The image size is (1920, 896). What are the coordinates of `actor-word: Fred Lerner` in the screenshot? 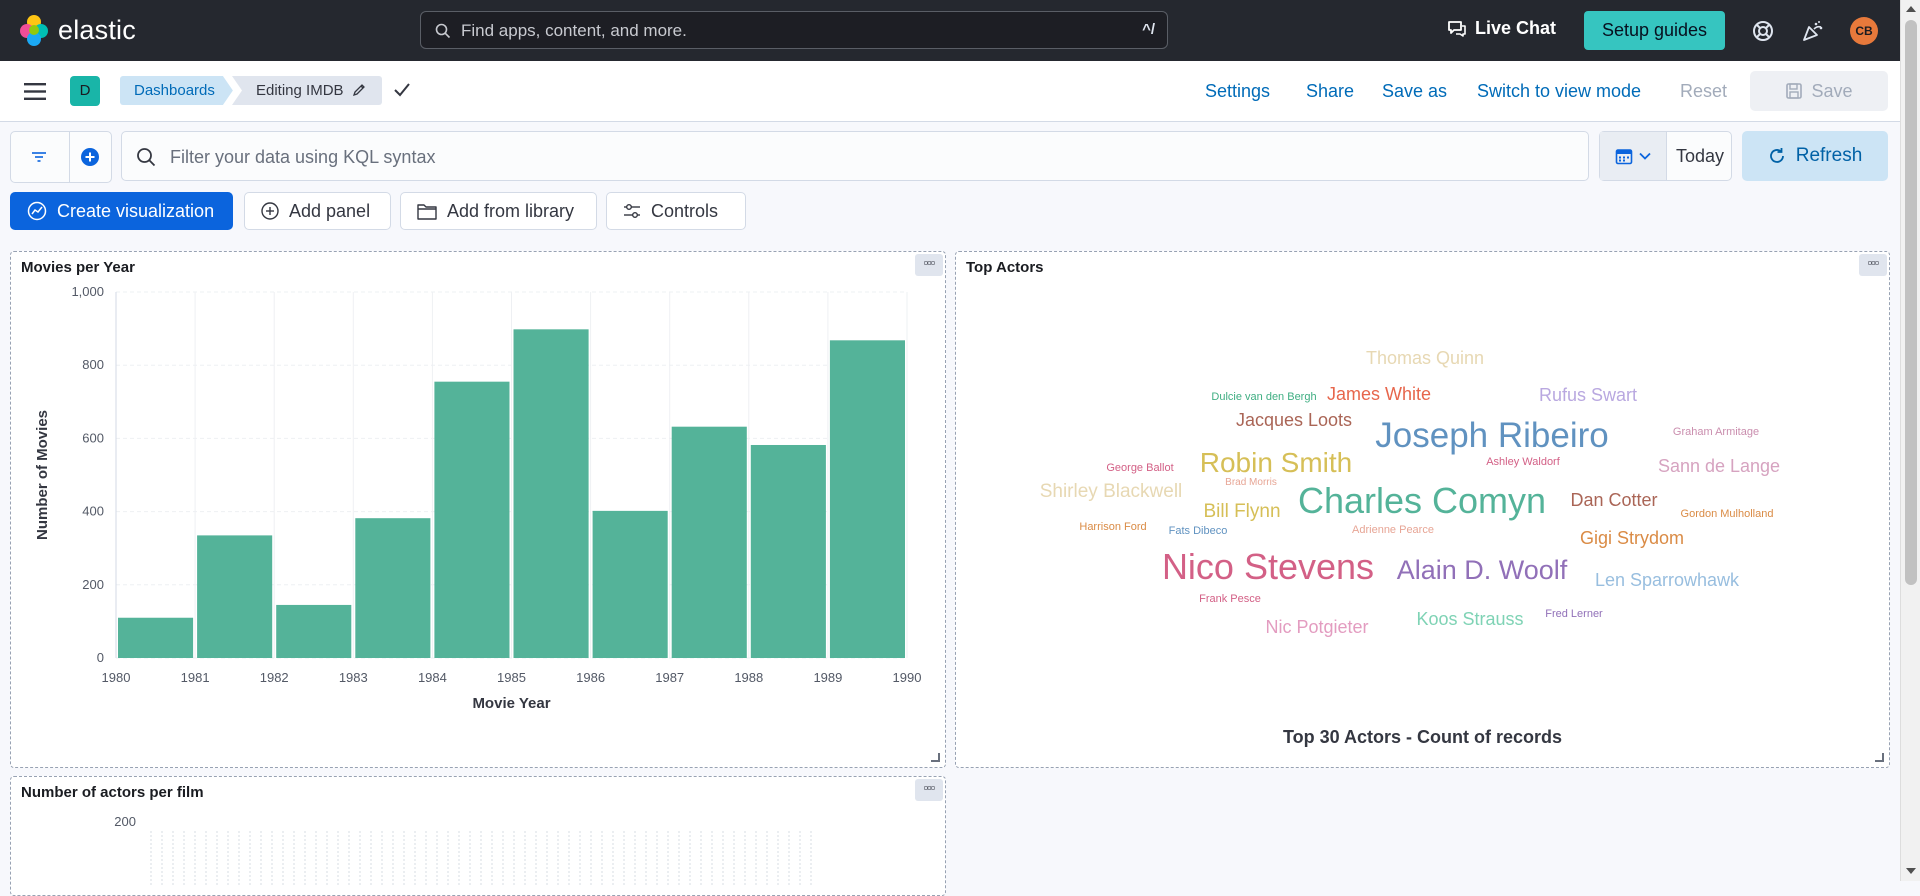 It's located at (1574, 614).